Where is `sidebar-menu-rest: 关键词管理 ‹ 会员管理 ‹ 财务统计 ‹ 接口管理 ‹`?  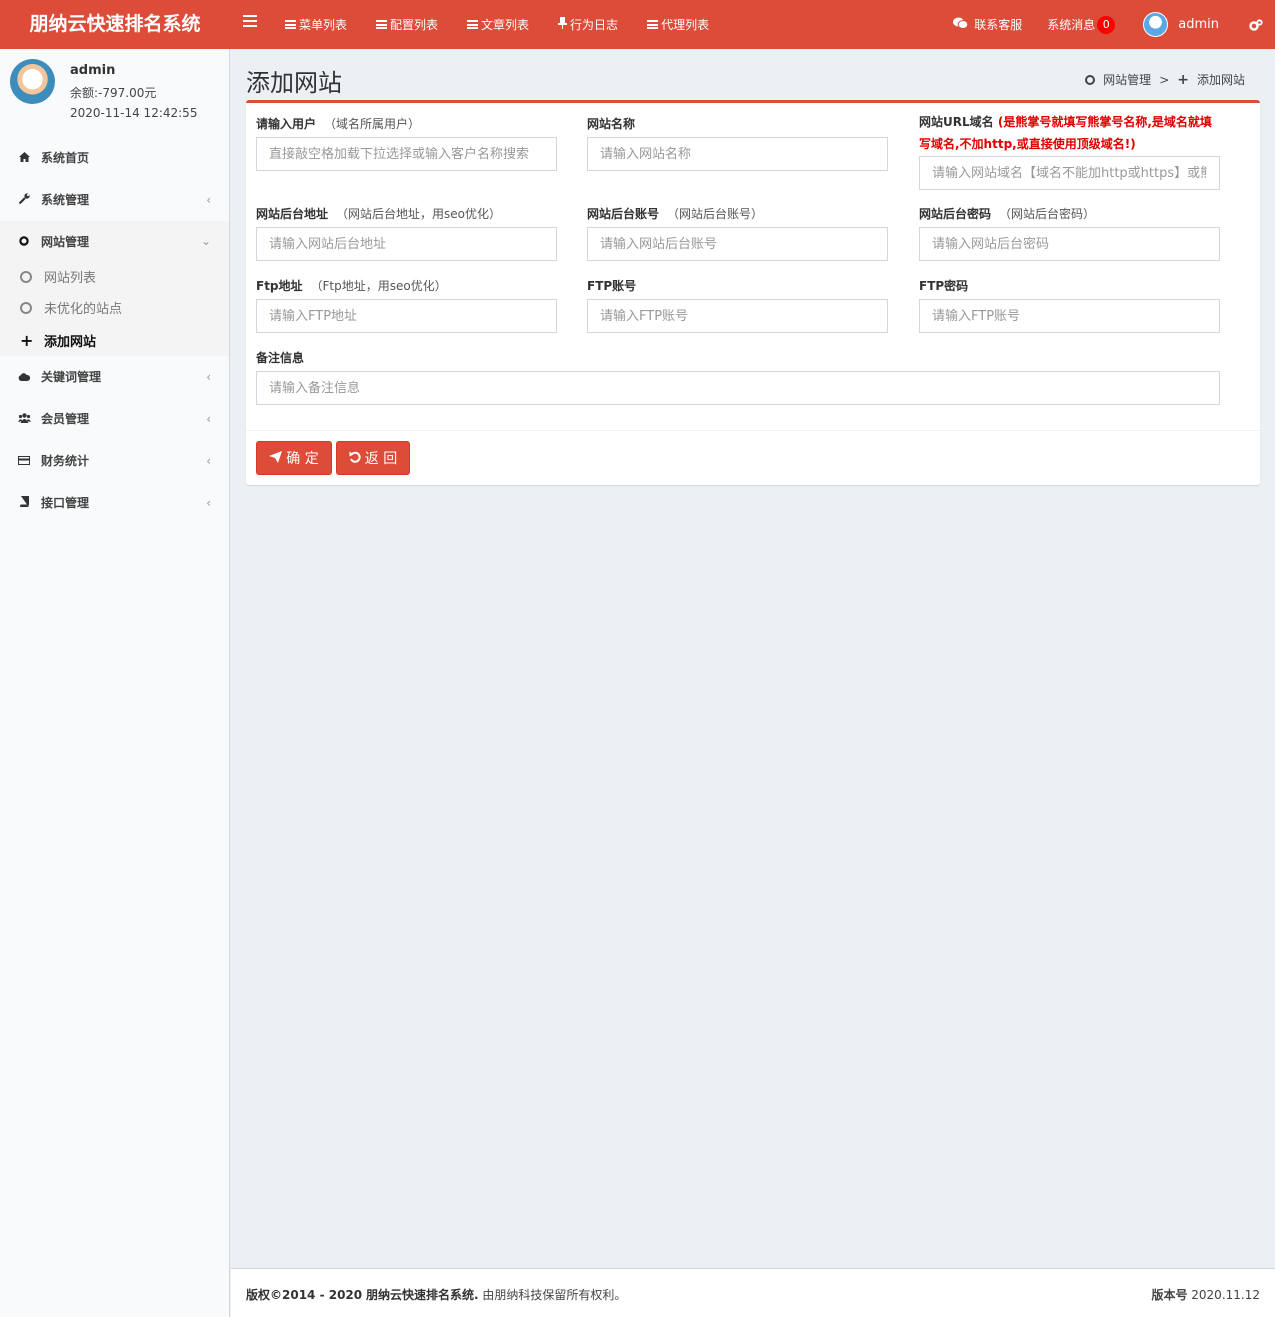
sidebar-menu-rest: 关键词管理 ‹ 会员管理 ‹ 财务统计 ‹ 接口管理 ‹ is located at coordinates (114, 440).